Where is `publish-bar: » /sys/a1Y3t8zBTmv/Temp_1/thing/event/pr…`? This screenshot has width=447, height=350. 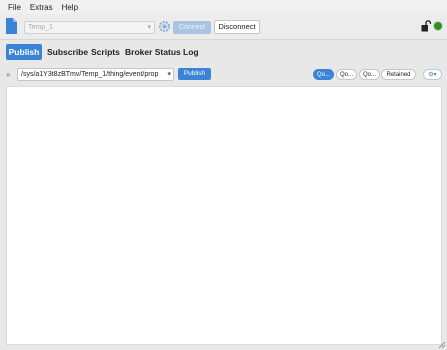
publish-bar: » /sys/a1Y3t8zBTmv/Temp_1/thing/event/pr… is located at coordinates (223, 75).